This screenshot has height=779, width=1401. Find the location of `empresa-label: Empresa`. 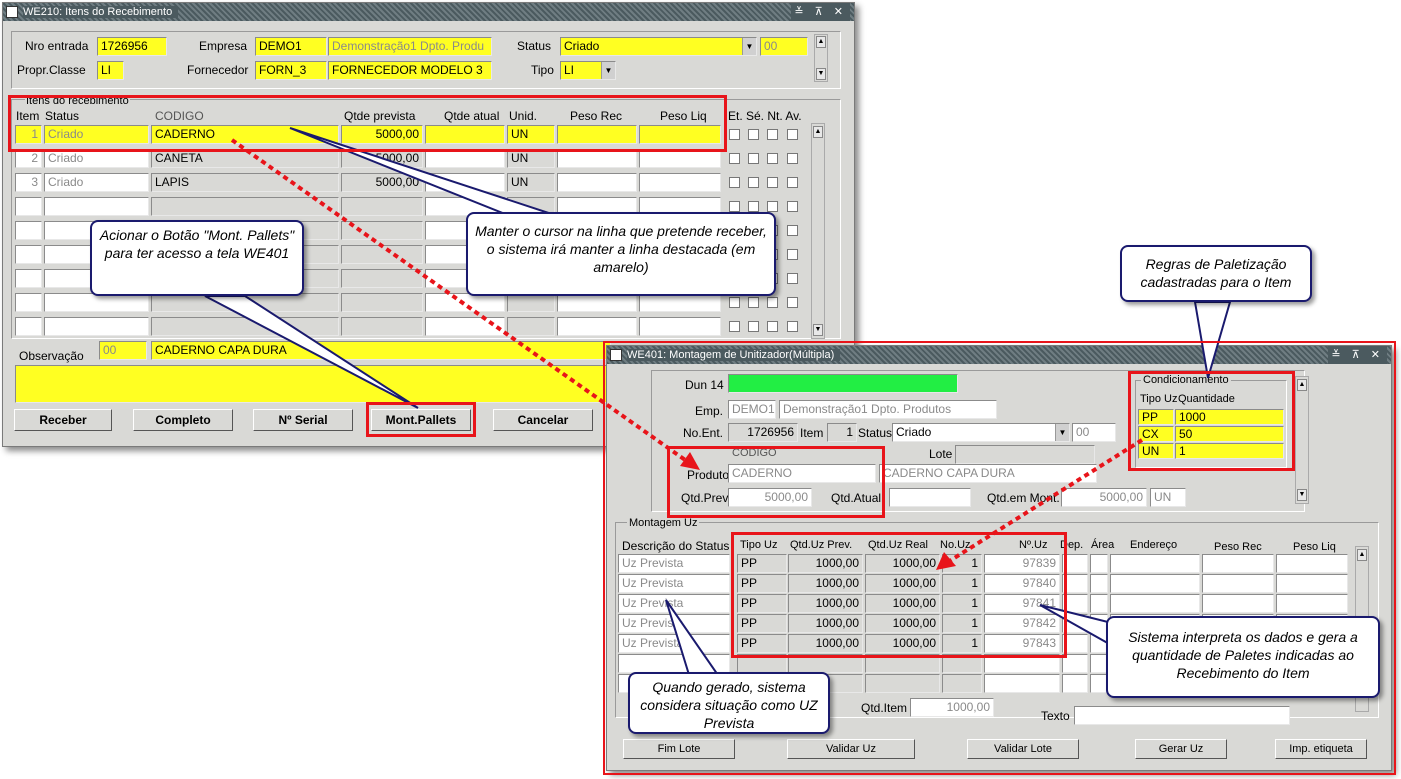

empresa-label: Empresa is located at coordinates (223, 46).